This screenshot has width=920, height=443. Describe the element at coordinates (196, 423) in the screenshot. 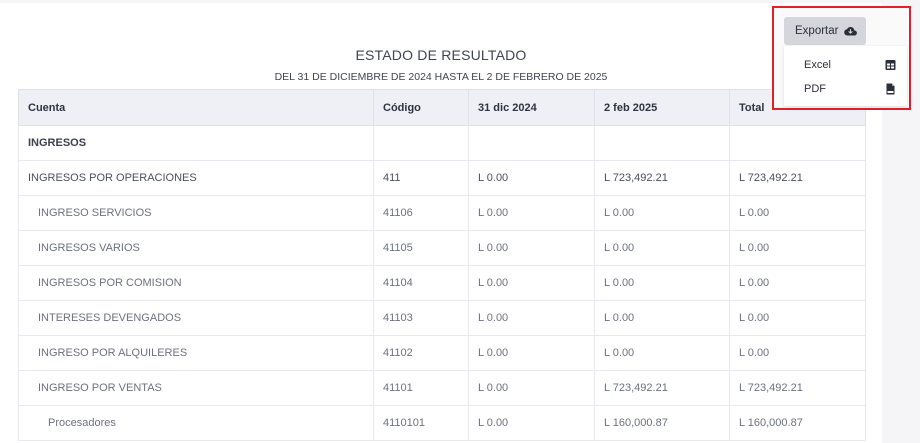

I see `cell-cuenta: Procesadores` at that location.